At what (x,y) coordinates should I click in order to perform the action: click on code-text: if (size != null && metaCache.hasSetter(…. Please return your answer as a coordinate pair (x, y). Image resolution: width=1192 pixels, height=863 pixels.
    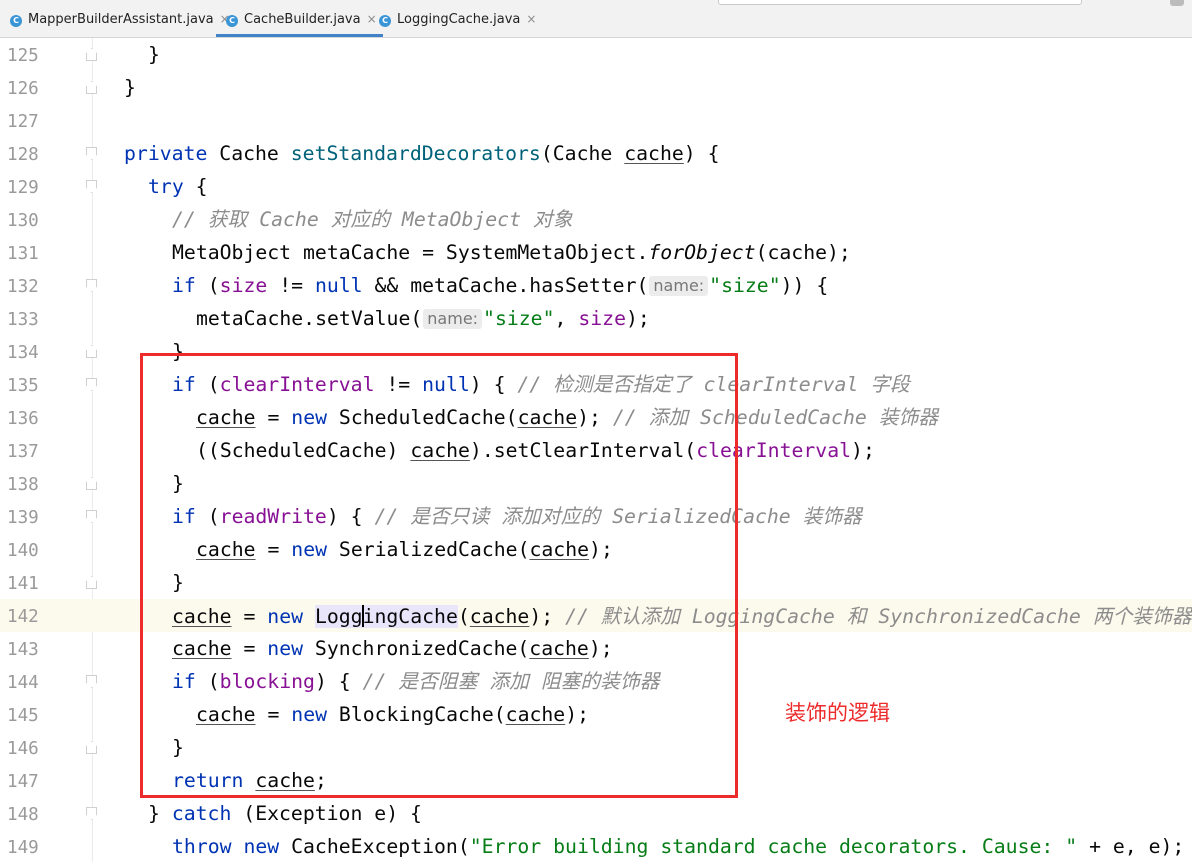
    Looking at the image, I should click on (500, 285).